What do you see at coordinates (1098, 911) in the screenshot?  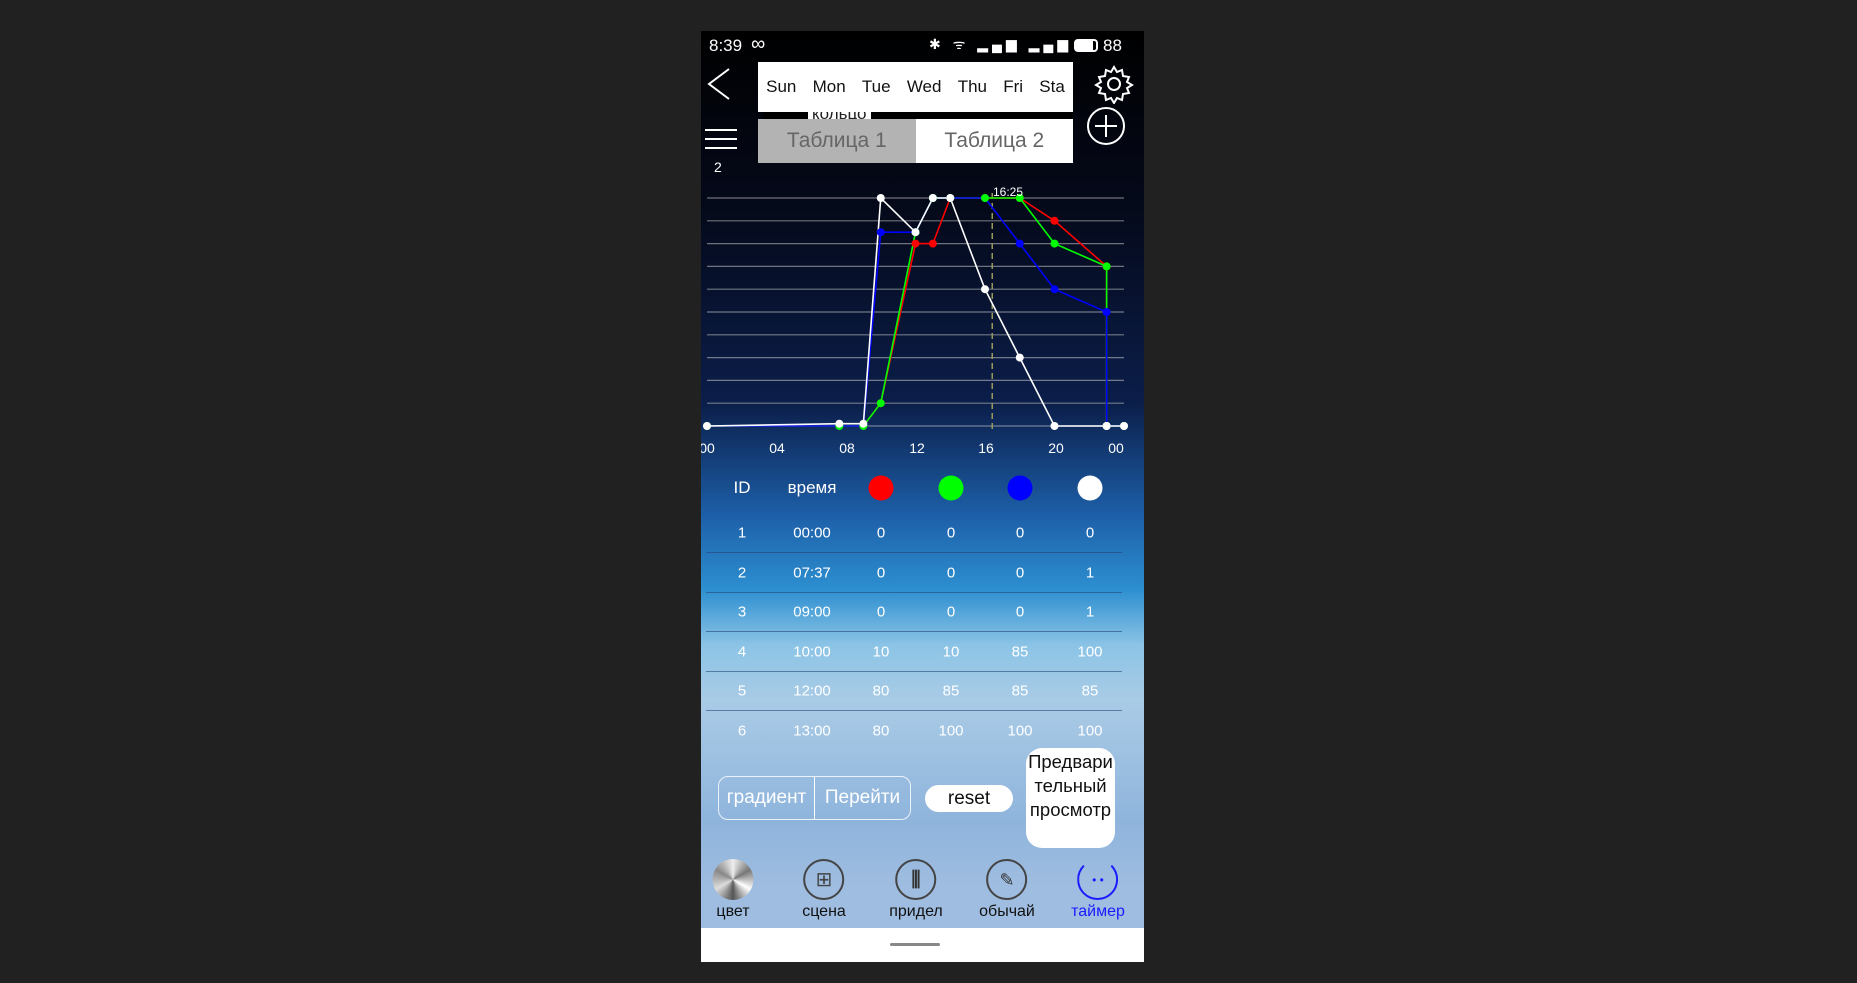 I see `nav-label: таймер` at bounding box center [1098, 911].